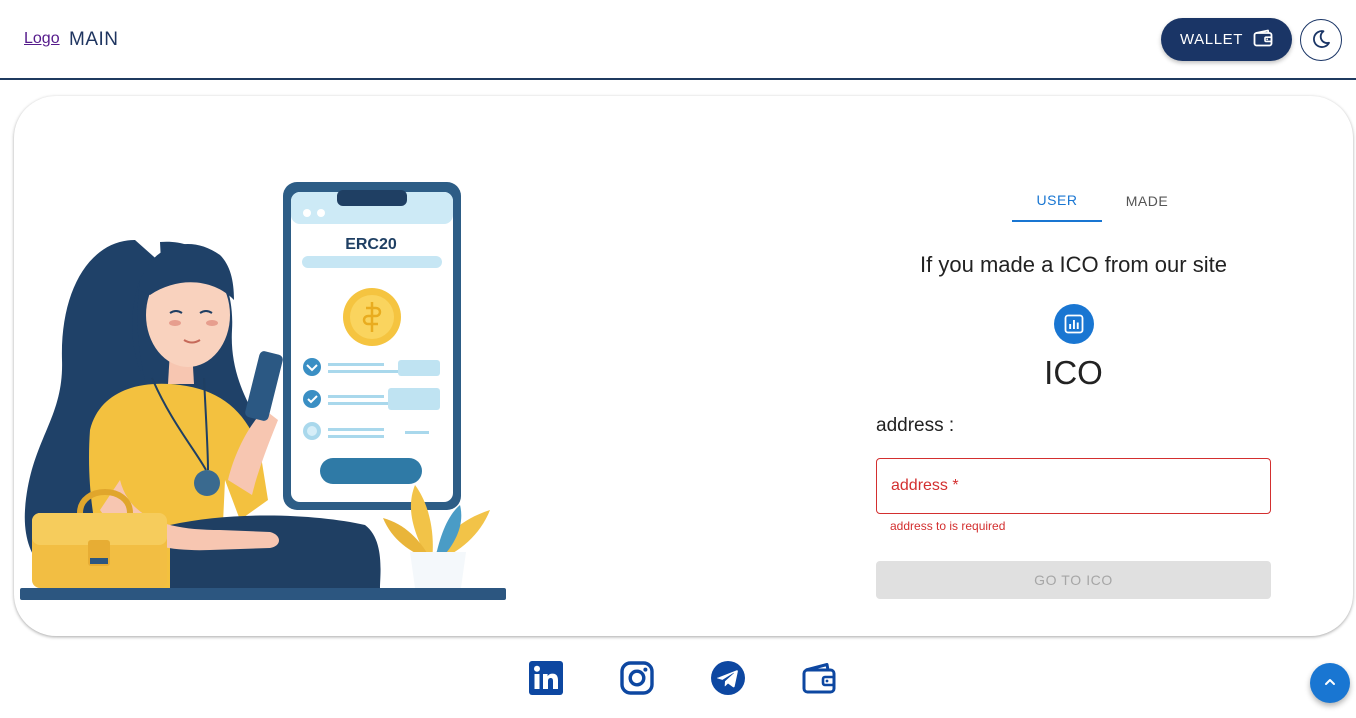  Describe the element at coordinates (637, 678) in the screenshot. I see `instagram-icon` at that location.